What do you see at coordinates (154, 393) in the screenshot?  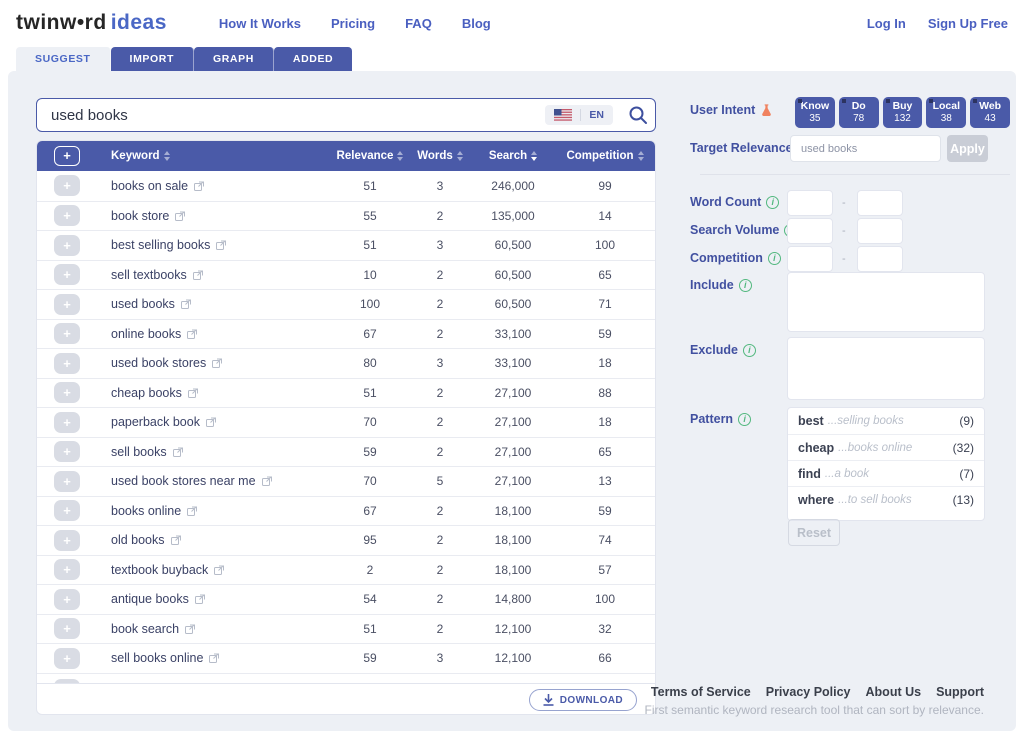 I see `keyword-link: cheap books` at bounding box center [154, 393].